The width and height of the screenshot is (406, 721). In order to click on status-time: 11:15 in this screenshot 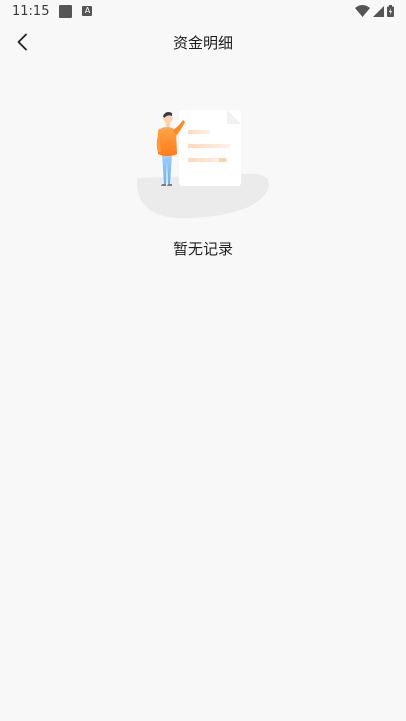, I will do `click(31, 11)`.